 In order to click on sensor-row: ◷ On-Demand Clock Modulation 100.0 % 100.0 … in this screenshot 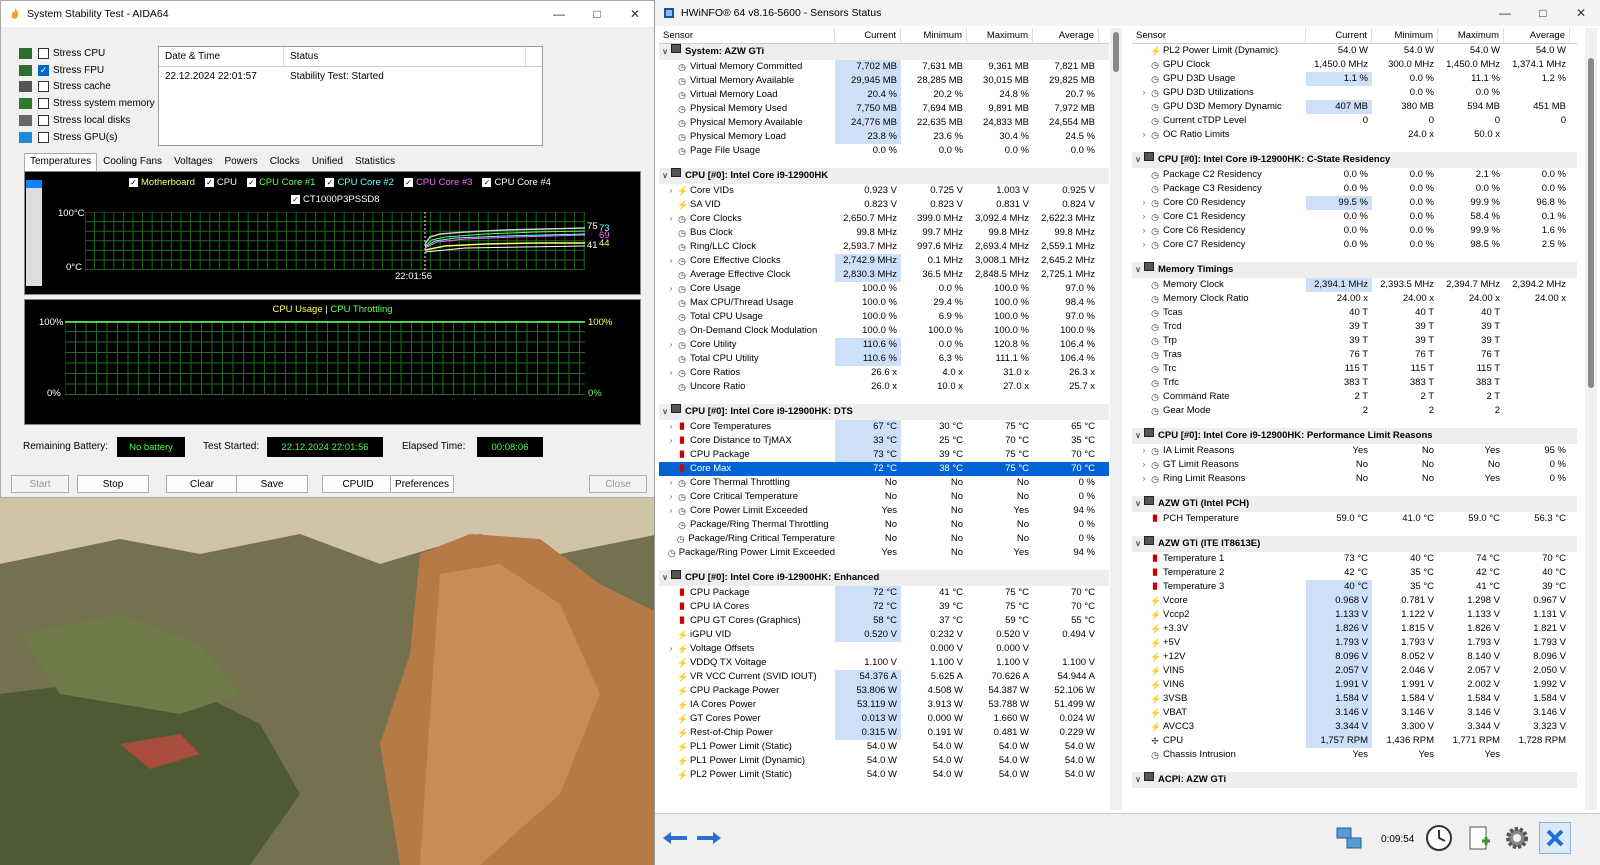, I will do `click(884, 331)`.